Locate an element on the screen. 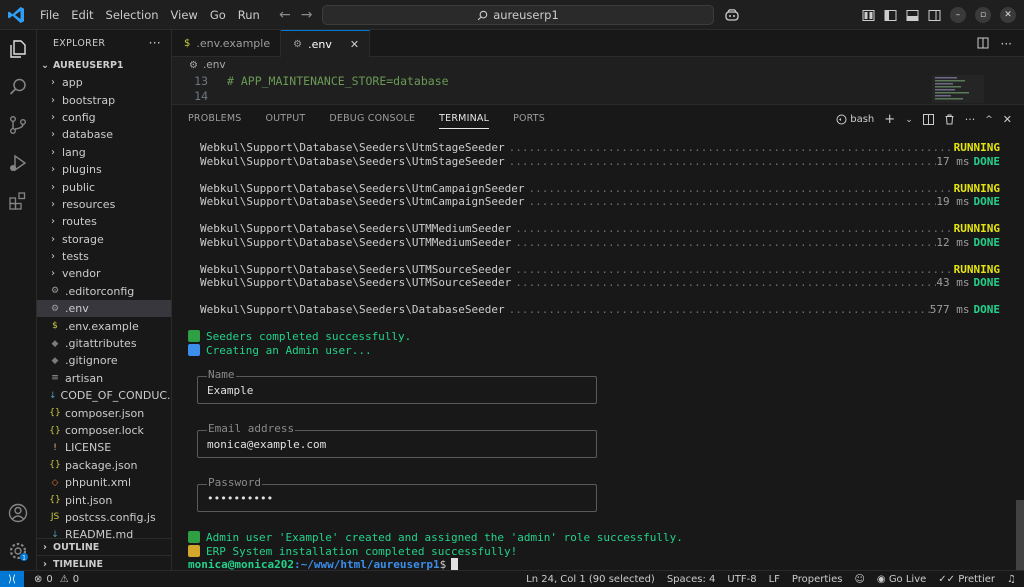 The width and height of the screenshot is (1024, 587). menu-go: Go is located at coordinates (218, 15).